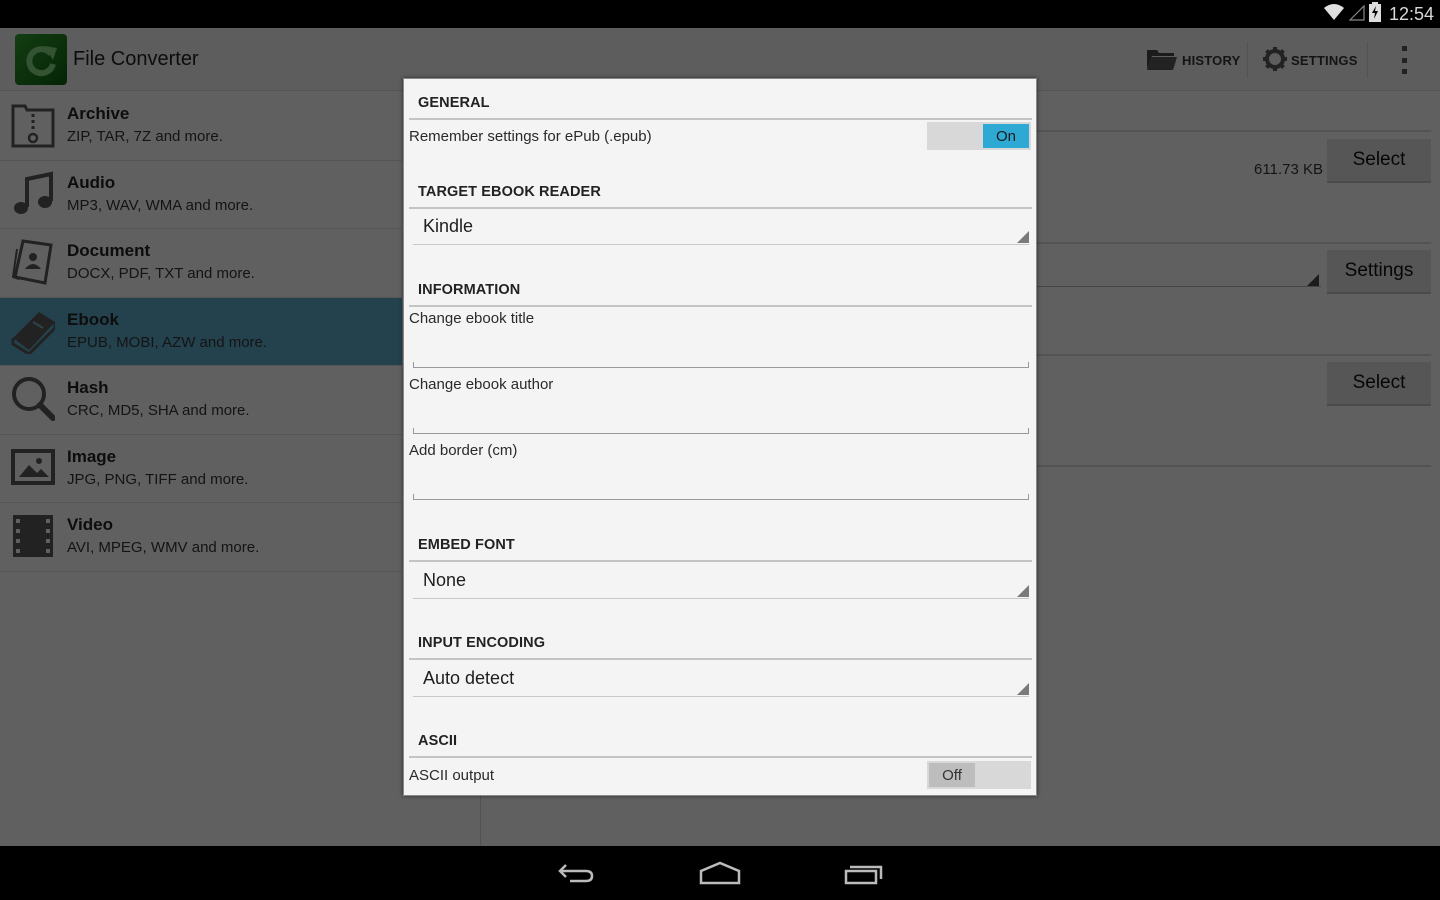 The height and width of the screenshot is (900, 1440). Describe the element at coordinates (469, 290) in the screenshot. I see `section-header-information: INFORMATION` at that location.